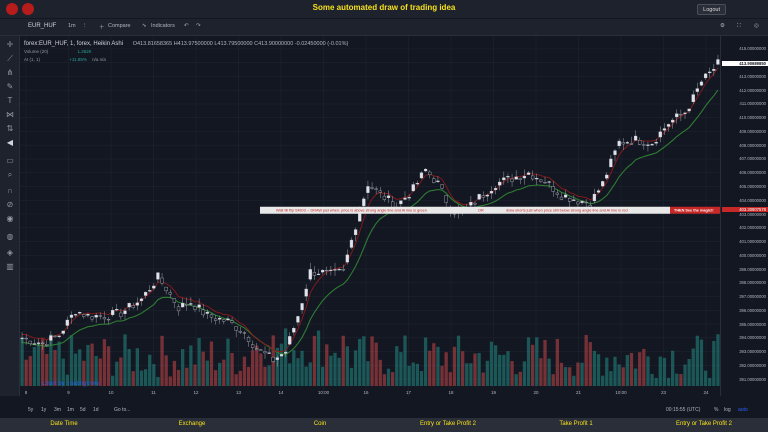 The width and height of the screenshot is (768, 432). Describe the element at coordinates (111, 392) in the screenshot. I see `time-axis-label: 10` at that location.